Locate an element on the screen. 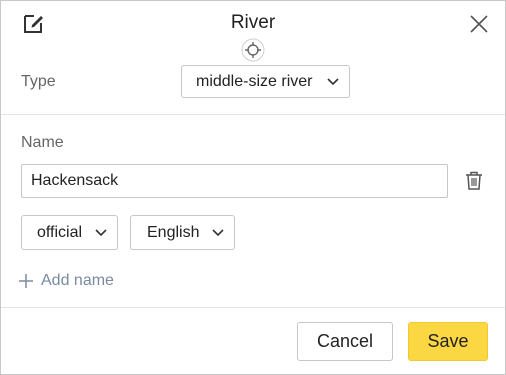 Image resolution: width=506 pixels, height=375 pixels. type-select: middle-size river is located at coordinates (265, 81).